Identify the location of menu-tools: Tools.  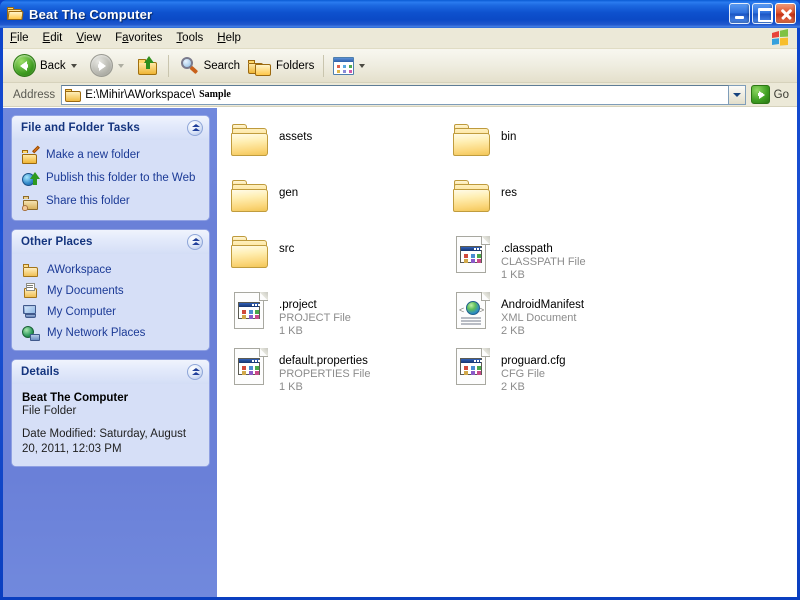
(189, 38).